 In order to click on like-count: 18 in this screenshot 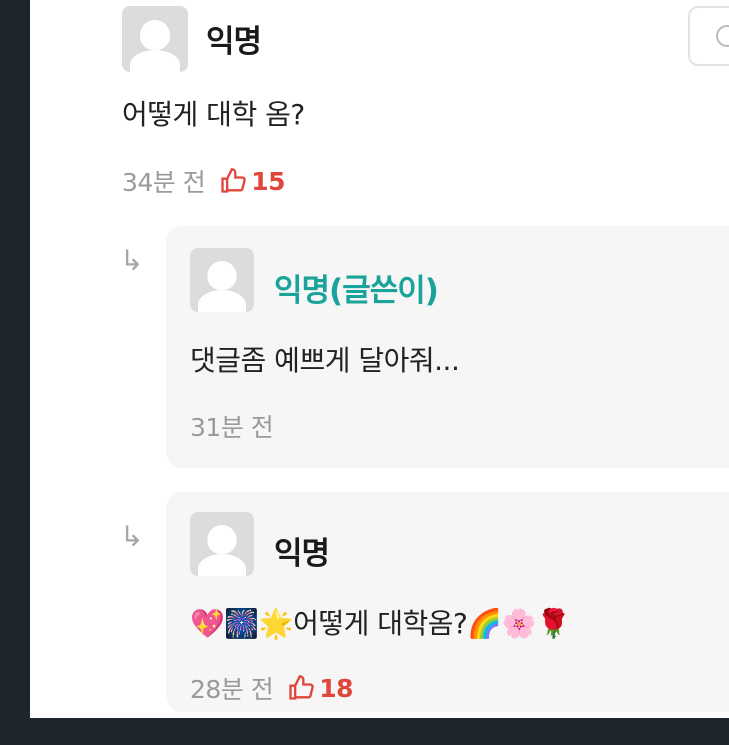, I will do `click(336, 688)`.